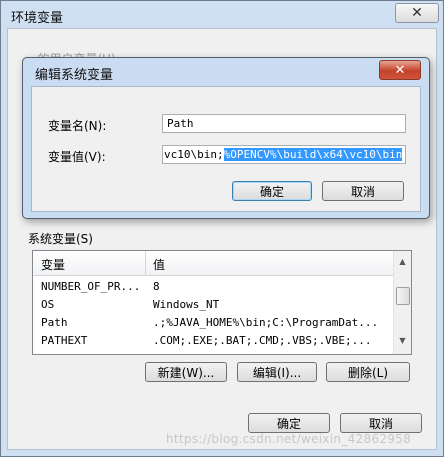 The image size is (444, 457). I want to click on column-header-variable: 变量, so click(53, 264).